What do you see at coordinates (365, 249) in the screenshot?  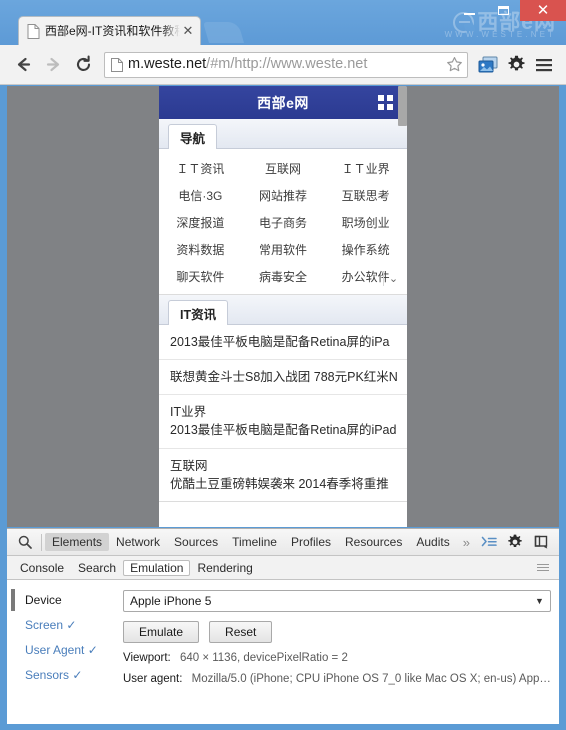 I see `nav-item: 操作系统` at bounding box center [365, 249].